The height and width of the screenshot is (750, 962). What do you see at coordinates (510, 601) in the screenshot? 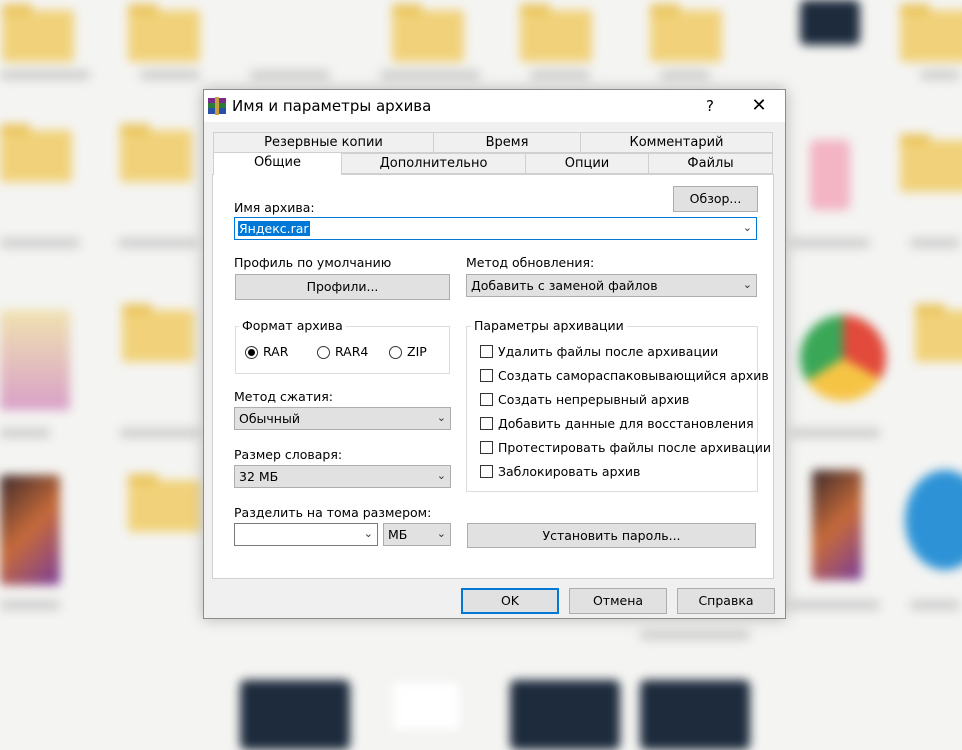
I see `ok-button: OK` at bounding box center [510, 601].